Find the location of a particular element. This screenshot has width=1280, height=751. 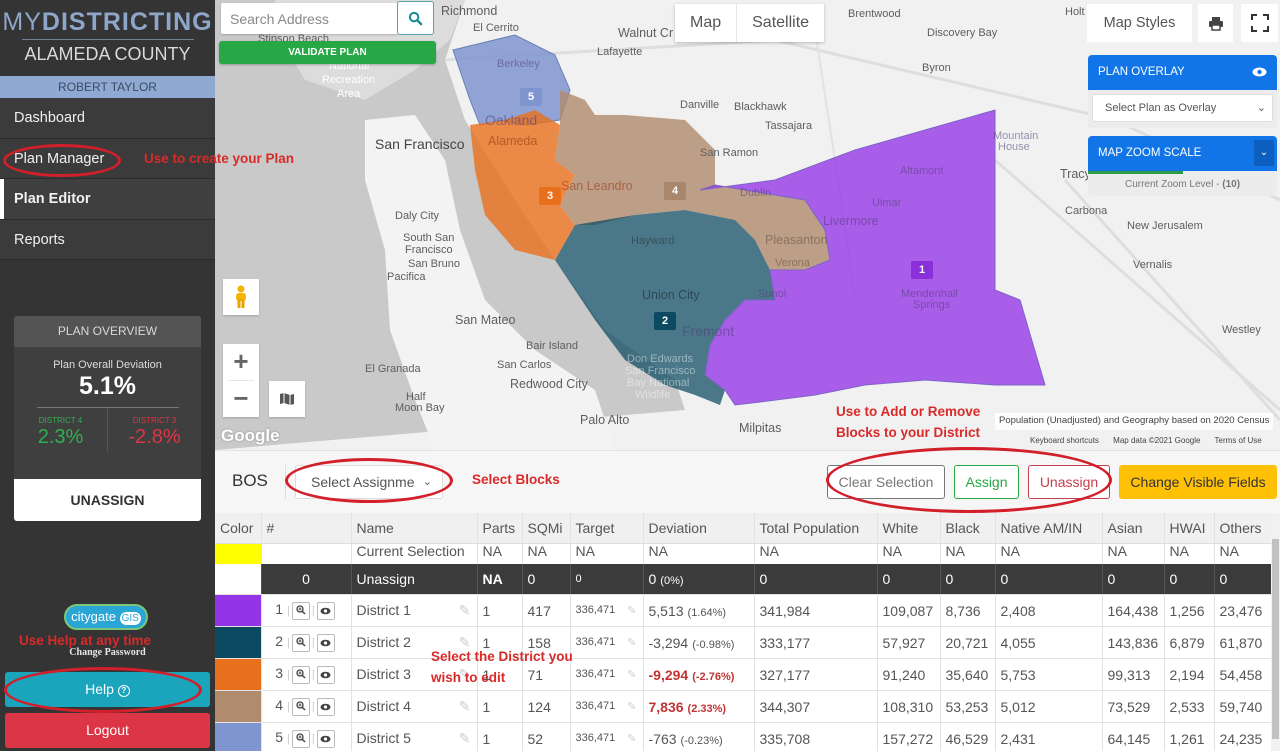

cell-deviation: 7,836 (2.33%) is located at coordinates (699, 706).